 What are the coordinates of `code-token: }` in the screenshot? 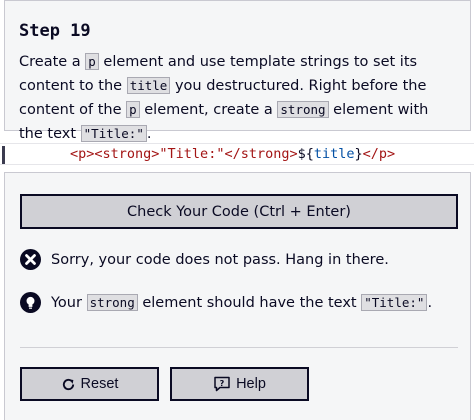 It's located at (358, 154).